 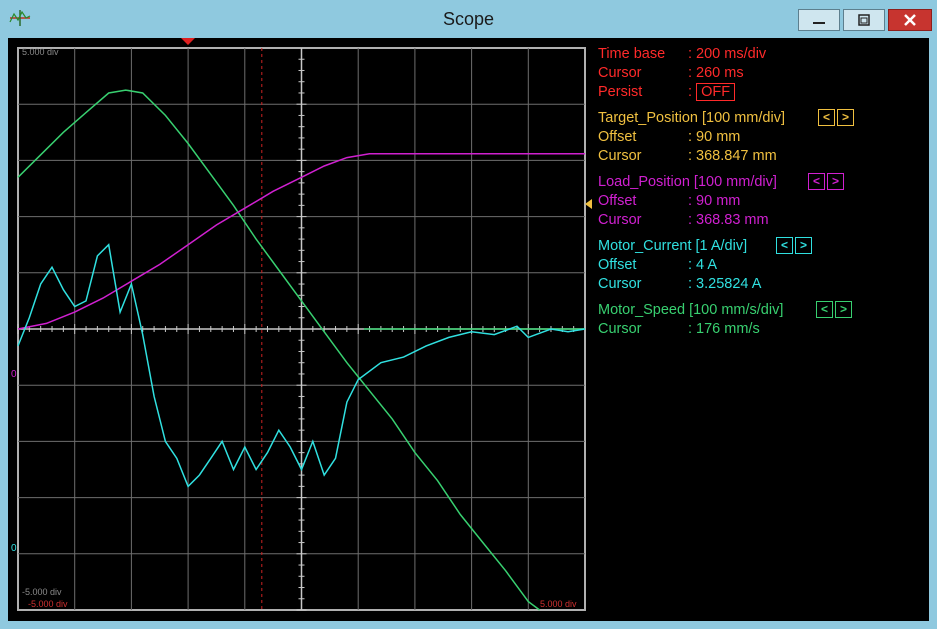 I want to click on current-next-button: >, so click(x=803, y=245).